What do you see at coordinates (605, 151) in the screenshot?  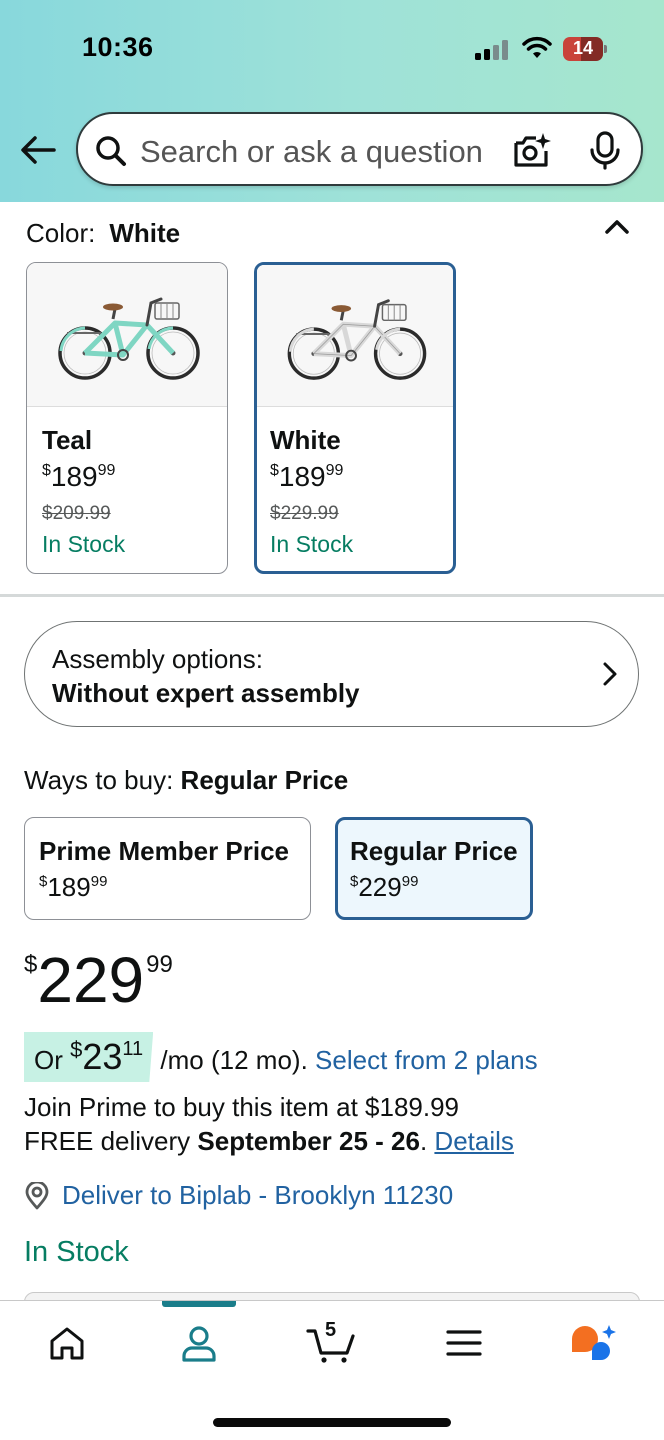 I see `microphone-icon` at bounding box center [605, 151].